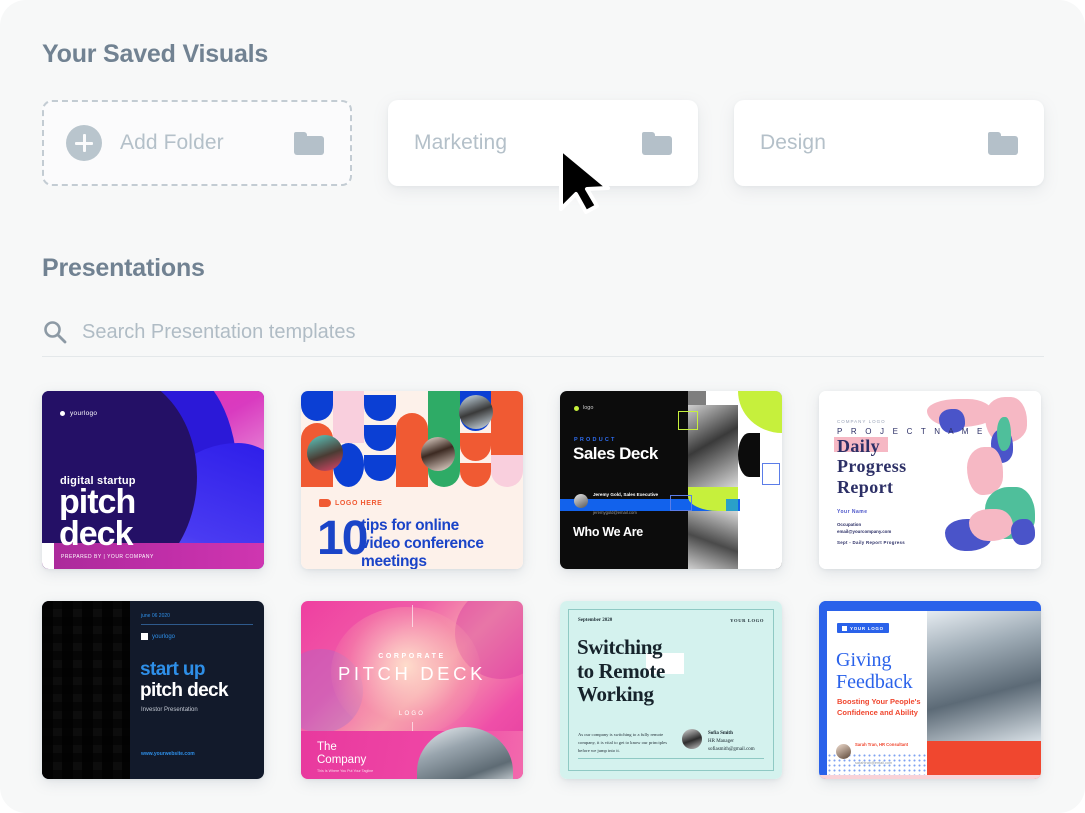  What do you see at coordinates (412, 673) in the screenshot?
I see `template-title: PITCH DECK` at bounding box center [412, 673].